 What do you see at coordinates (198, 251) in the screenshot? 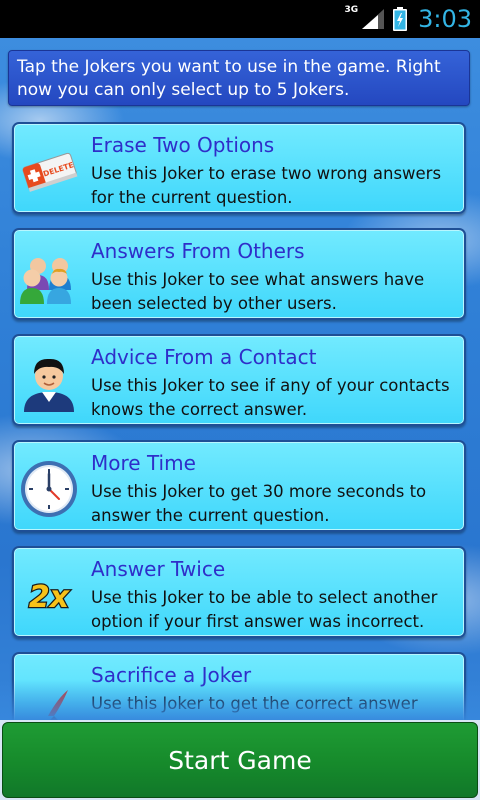
I see `joker-title: Answers From Others` at bounding box center [198, 251].